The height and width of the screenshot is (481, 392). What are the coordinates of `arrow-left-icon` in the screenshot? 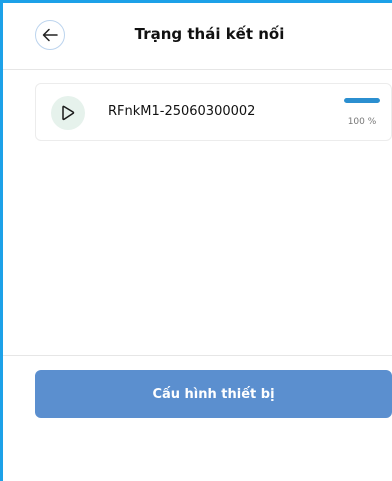 It's located at (50, 35).